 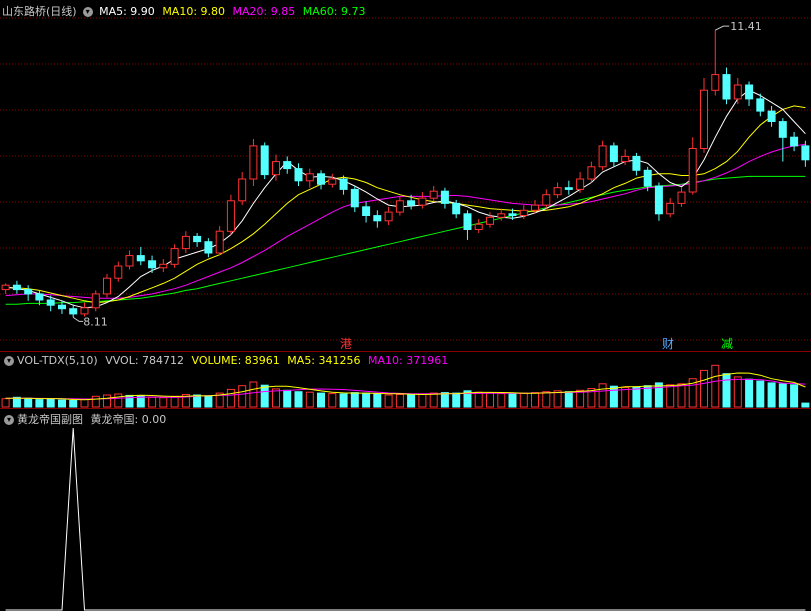 I want to click on event-marker-gang: 港, so click(x=346, y=343).